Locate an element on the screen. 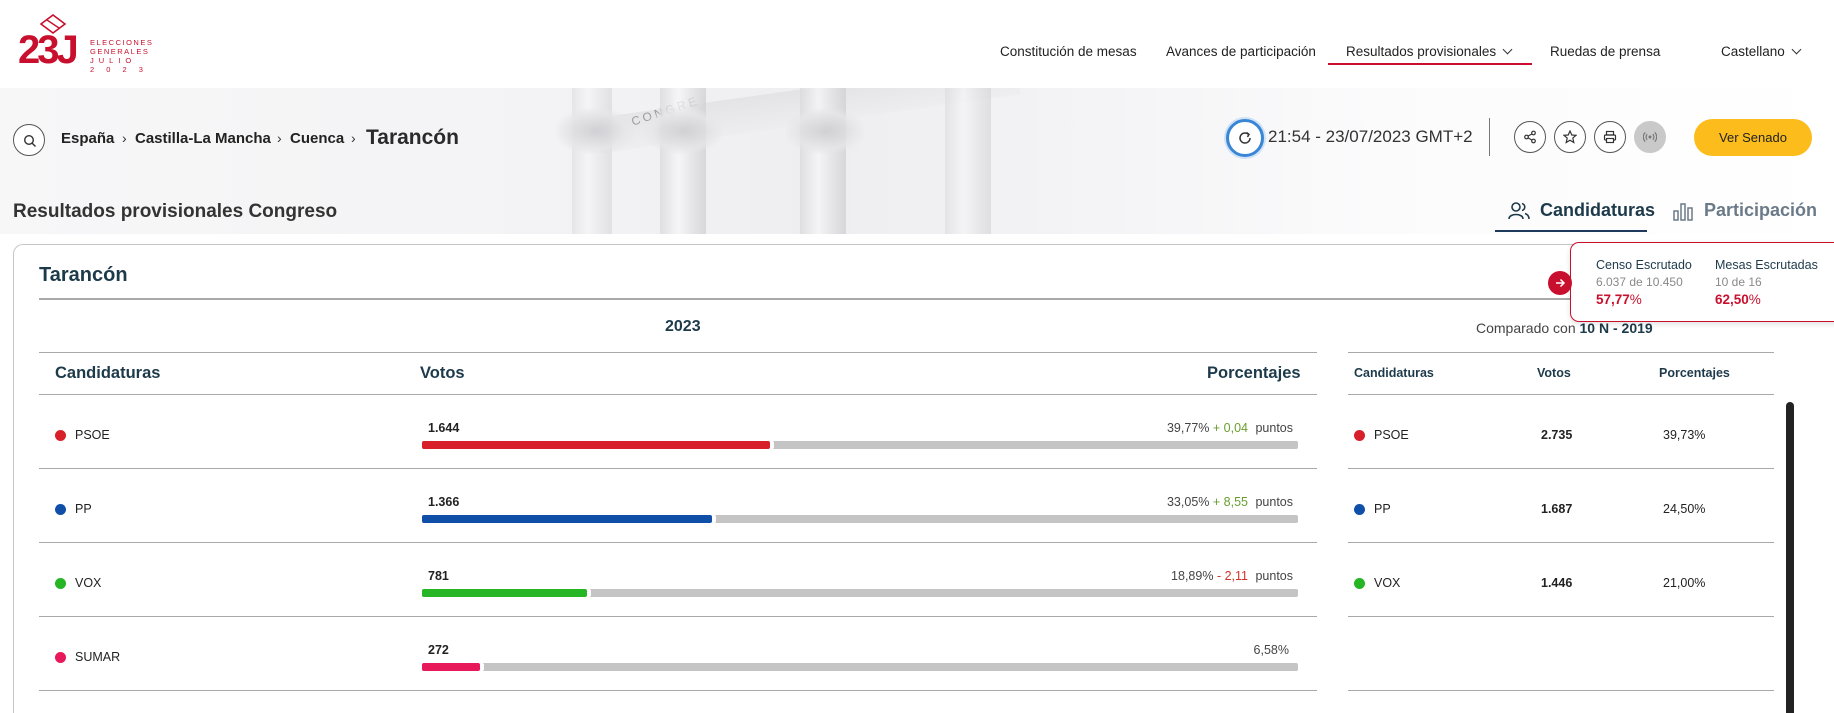  mesas-detail: 10 de 16 is located at coordinates (1738, 282).